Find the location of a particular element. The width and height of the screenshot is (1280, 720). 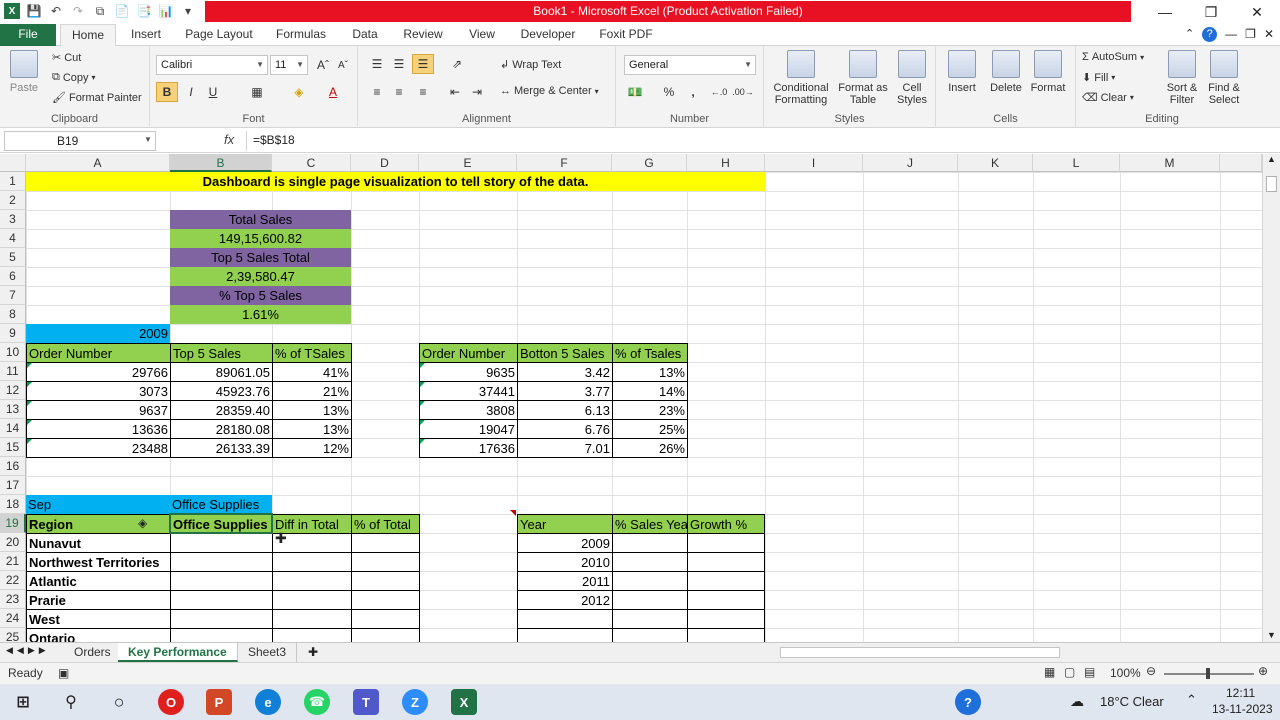

formula-input: =$B$18 is located at coordinates (756, 141).